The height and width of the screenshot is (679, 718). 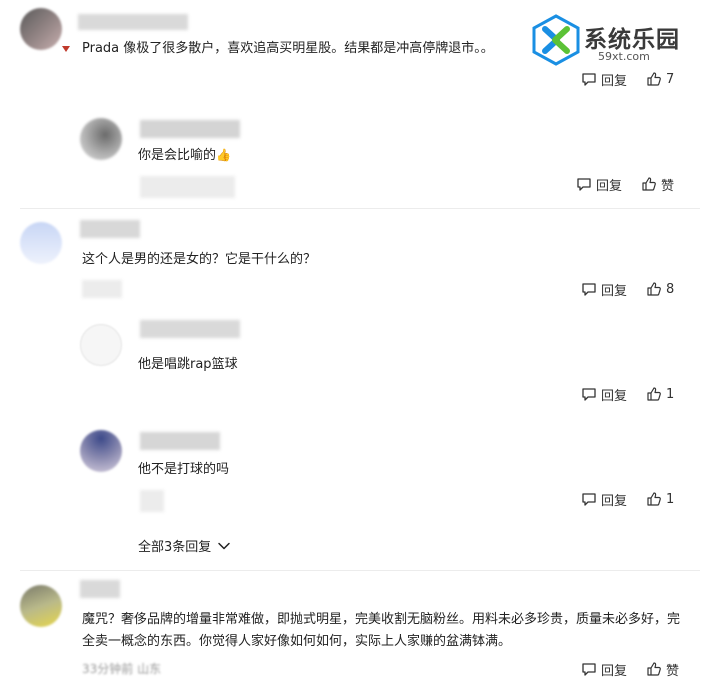 I want to click on like-count: 7, so click(x=670, y=79).